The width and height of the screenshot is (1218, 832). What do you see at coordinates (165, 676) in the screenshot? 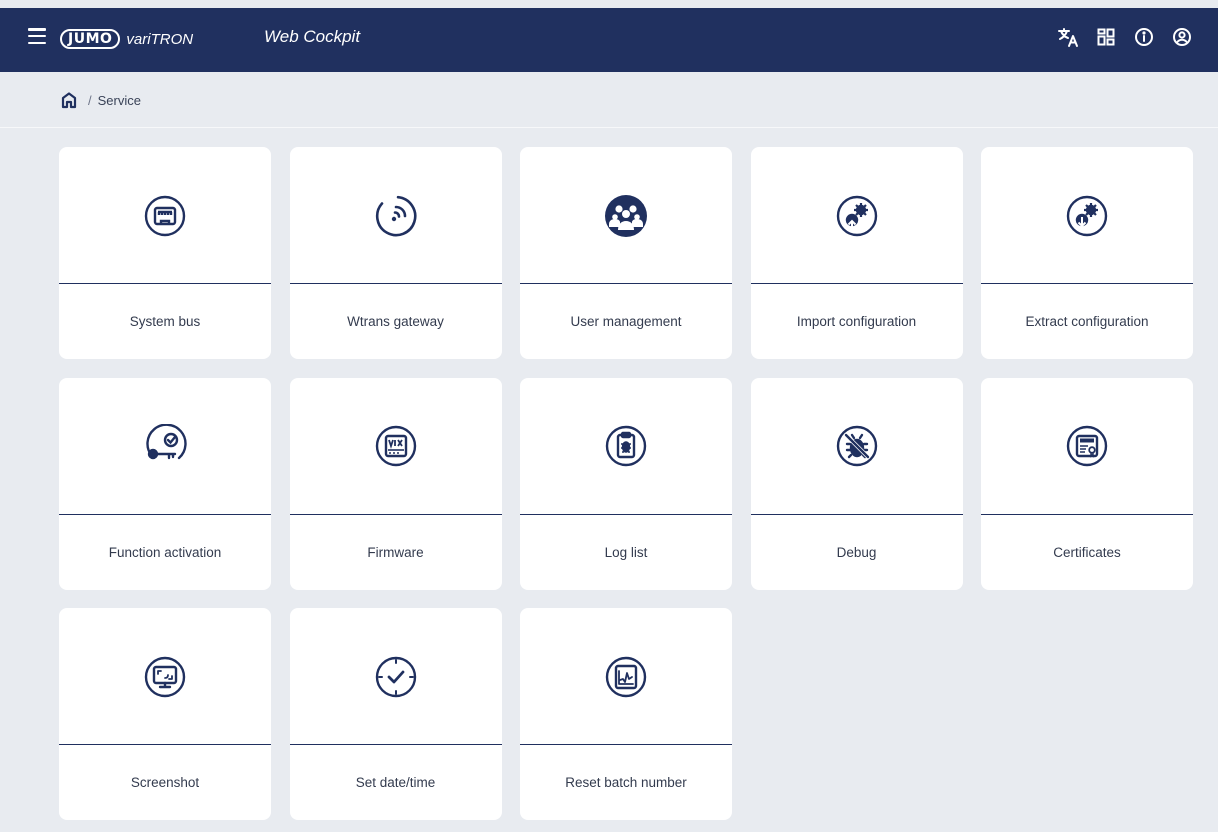
I see `screenshot-monitor-icon` at bounding box center [165, 676].